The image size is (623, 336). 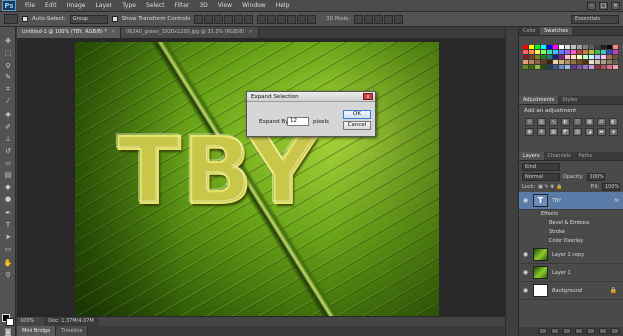 I want to click on menu-filter: Filter, so click(x=182, y=5).